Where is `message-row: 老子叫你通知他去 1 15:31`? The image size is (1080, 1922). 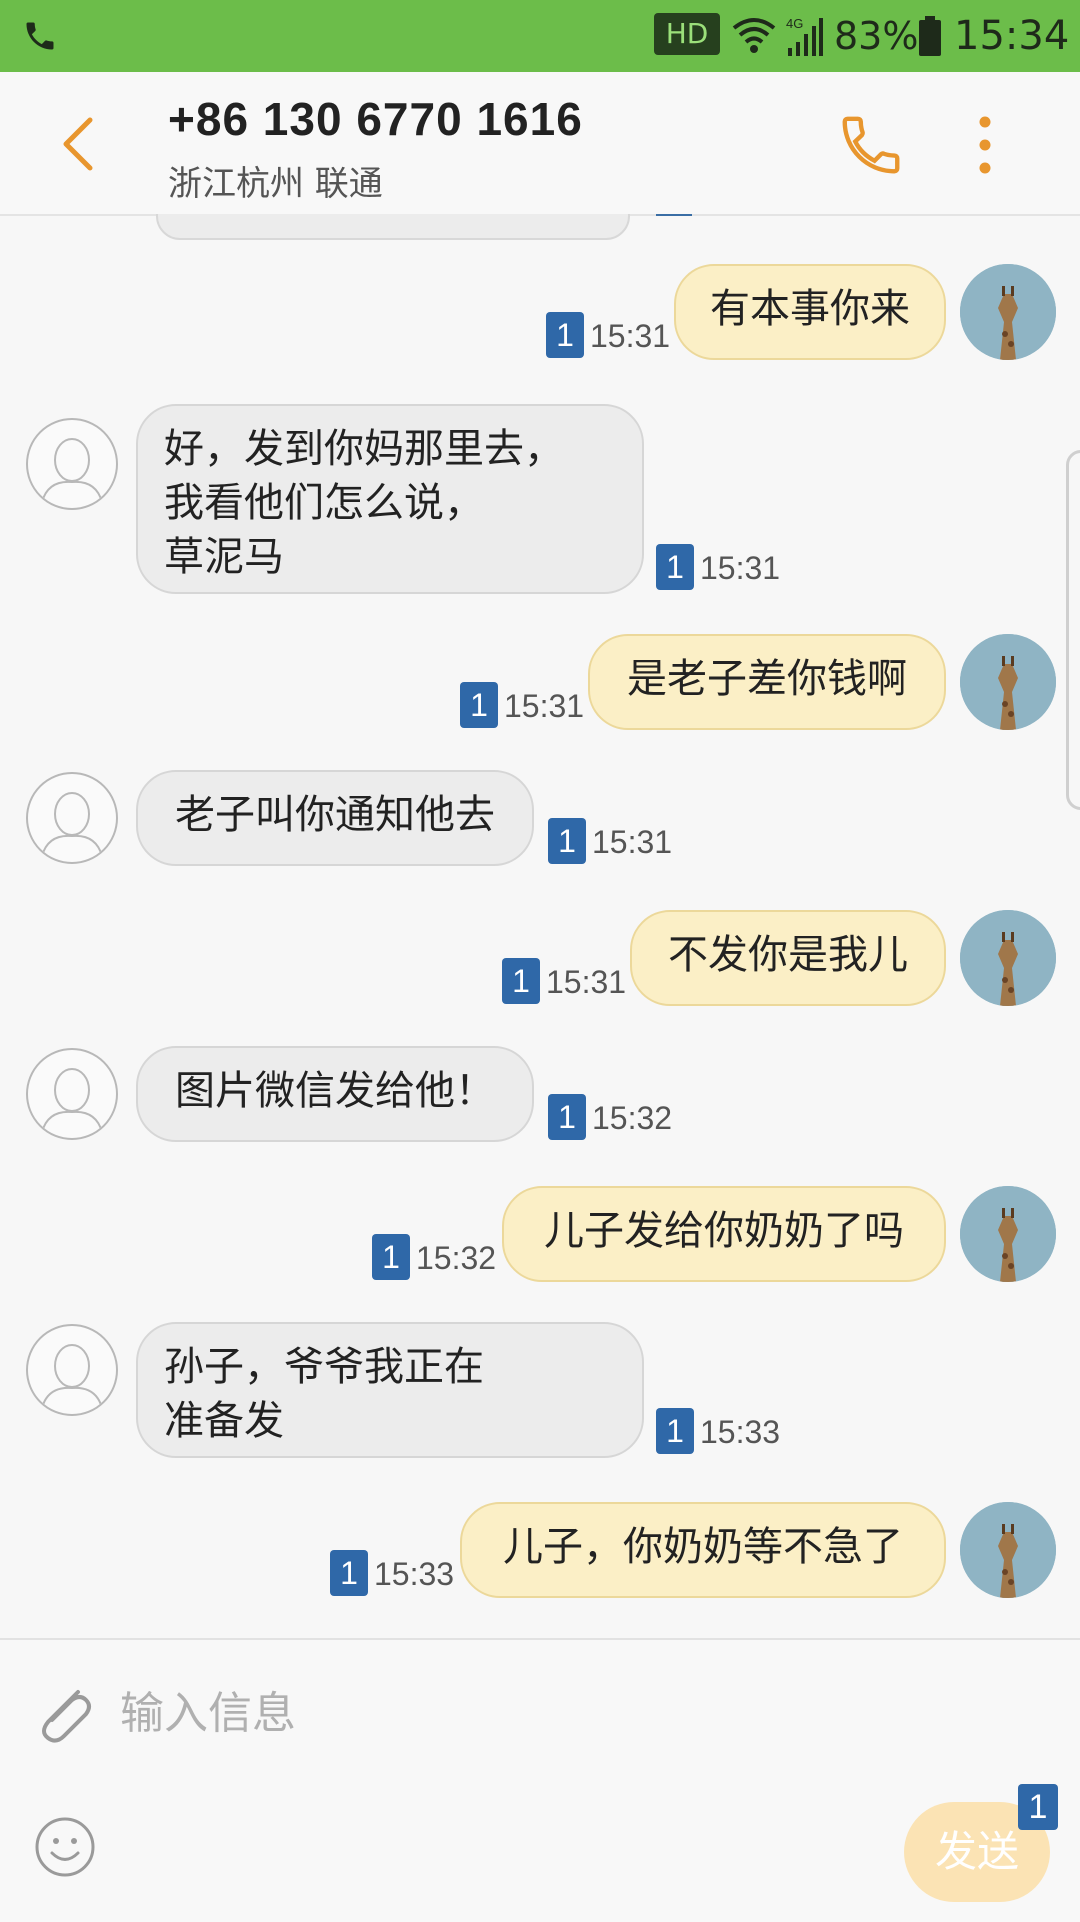 message-row: 老子叫你通知他去 1 15:31 is located at coordinates (540, 820).